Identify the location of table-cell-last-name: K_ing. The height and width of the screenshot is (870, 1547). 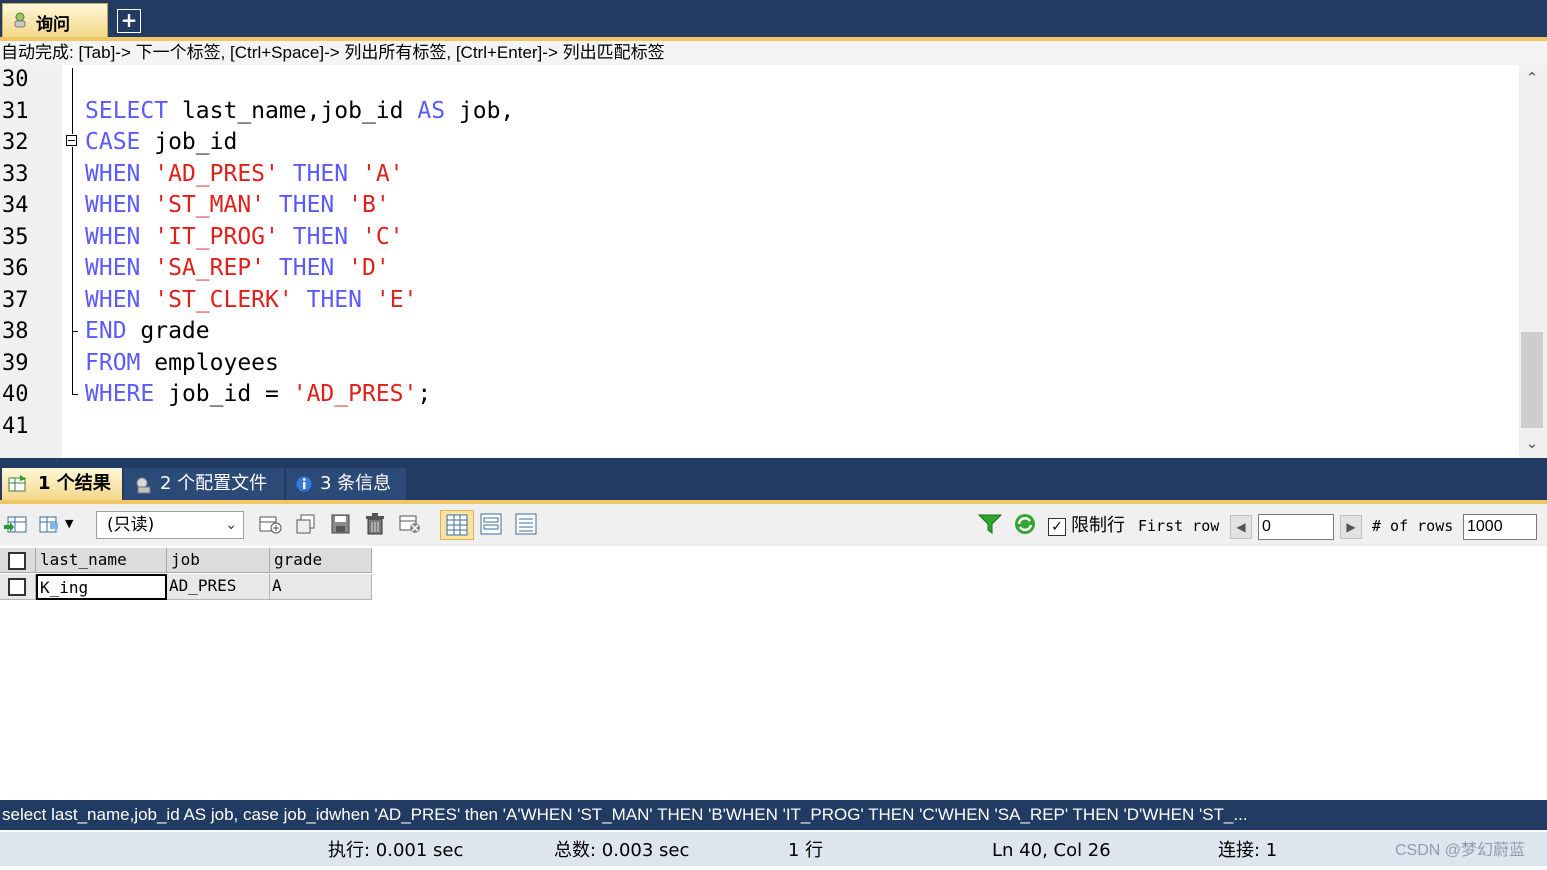
(101, 587).